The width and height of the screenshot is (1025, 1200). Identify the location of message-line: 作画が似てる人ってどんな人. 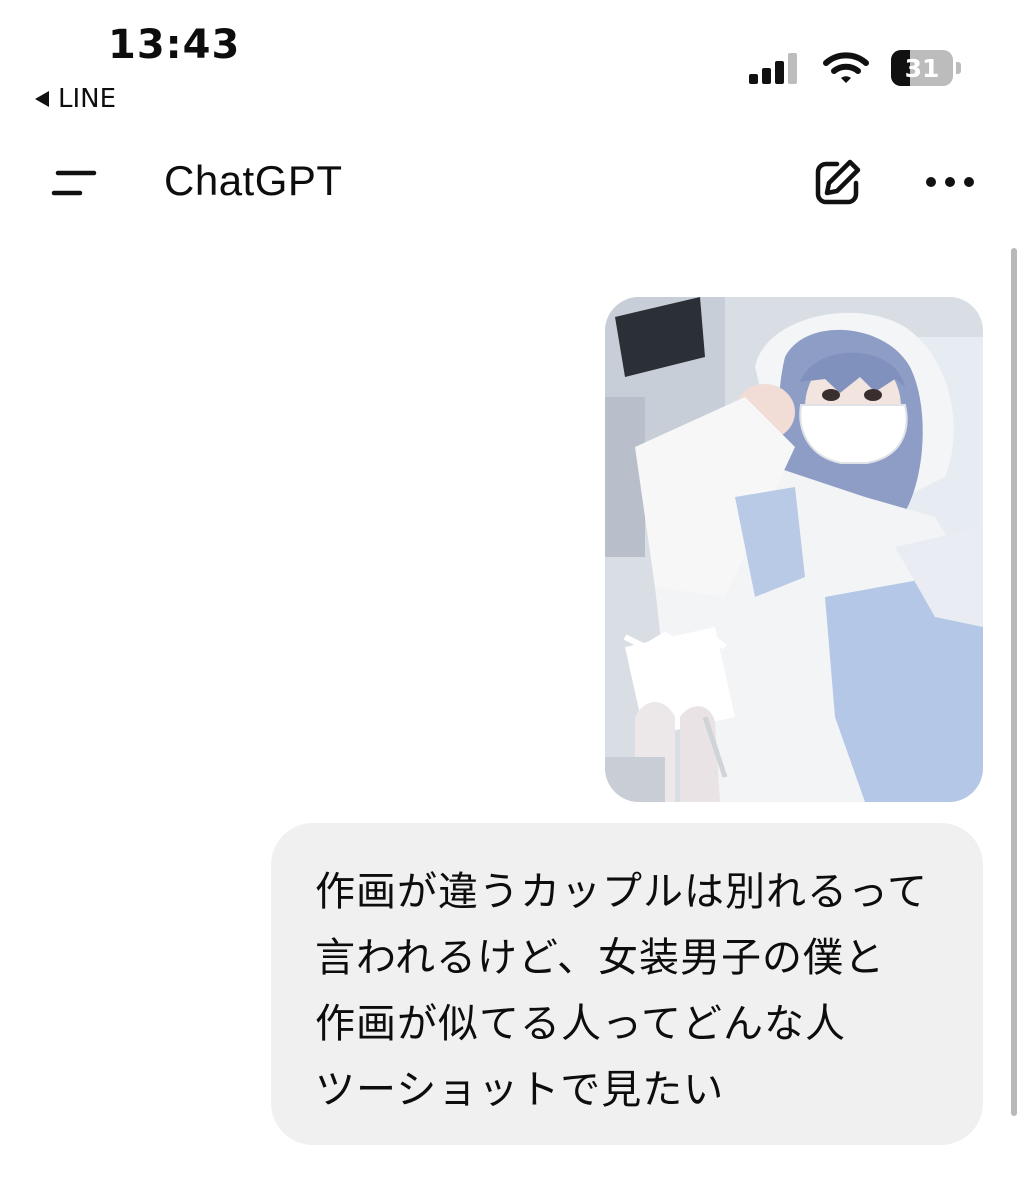
(580, 1024).